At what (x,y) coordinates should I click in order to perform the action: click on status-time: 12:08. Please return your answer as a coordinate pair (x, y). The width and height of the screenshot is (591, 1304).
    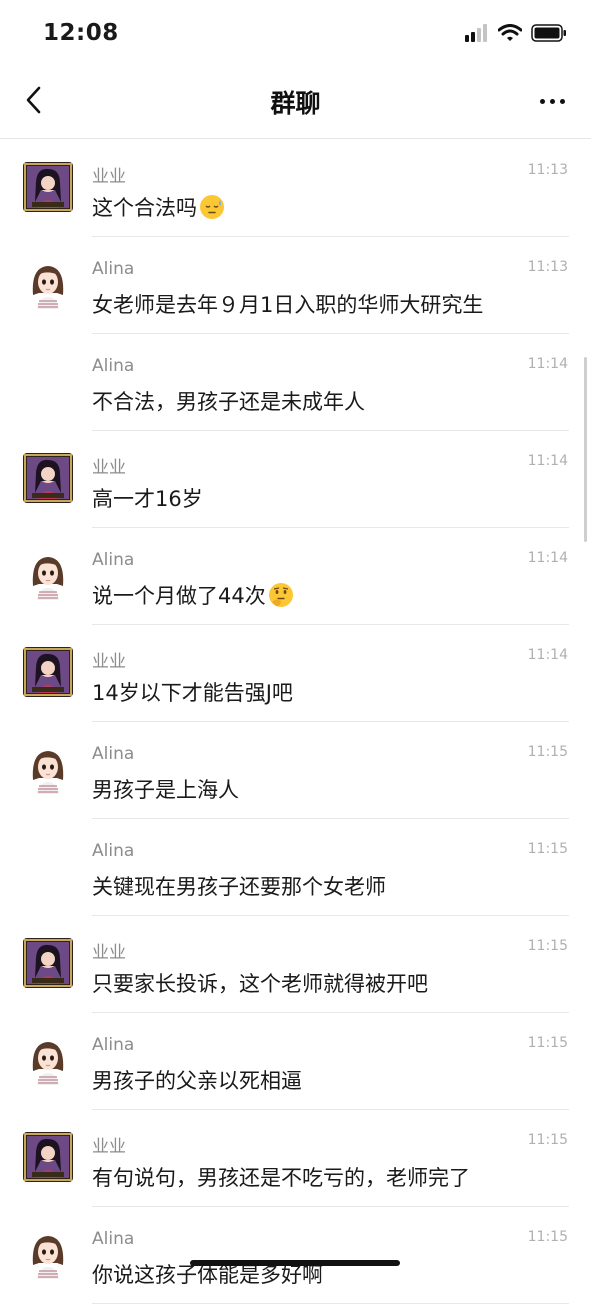
    Looking at the image, I should click on (81, 33).